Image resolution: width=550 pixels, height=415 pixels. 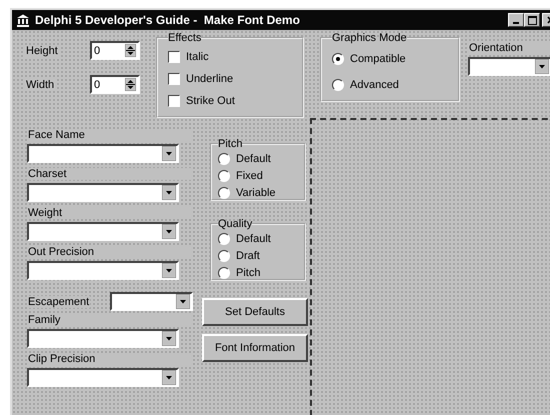 What do you see at coordinates (58, 302) in the screenshot?
I see `field-label: Escapement` at bounding box center [58, 302].